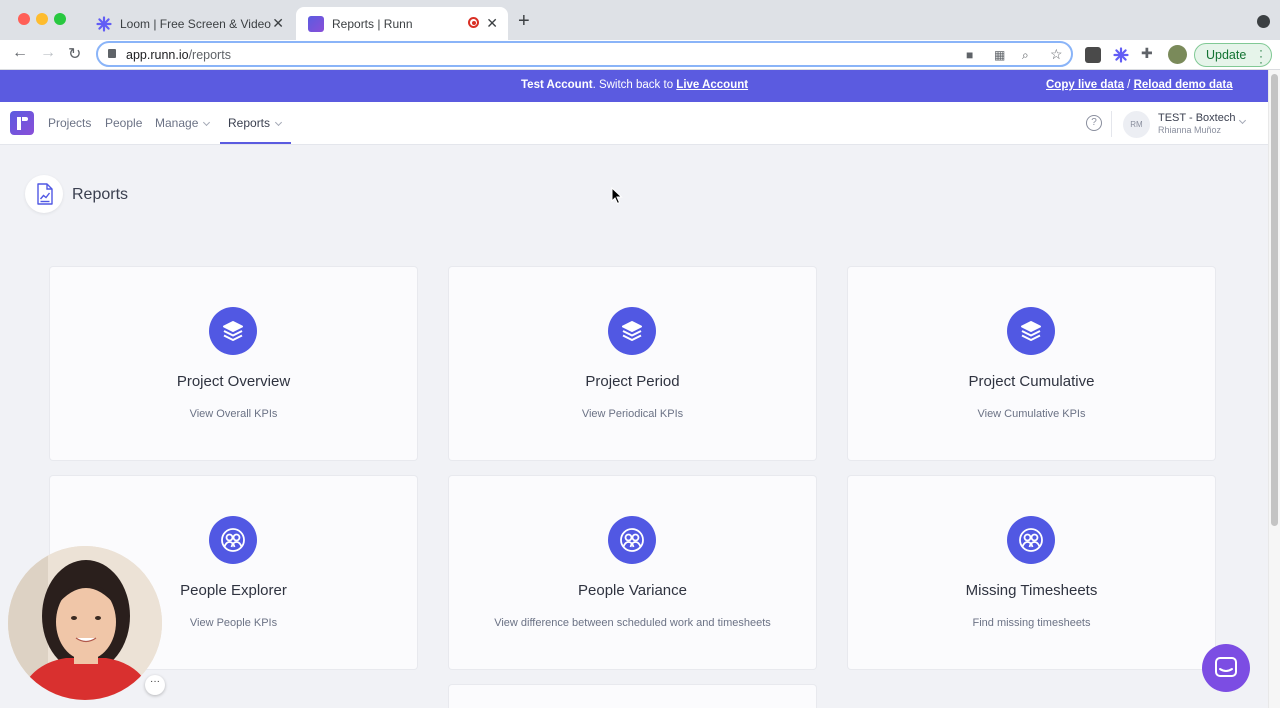 The height and width of the screenshot is (708, 1280). What do you see at coordinates (69, 123) in the screenshot?
I see `nav-projects: Projects` at bounding box center [69, 123].